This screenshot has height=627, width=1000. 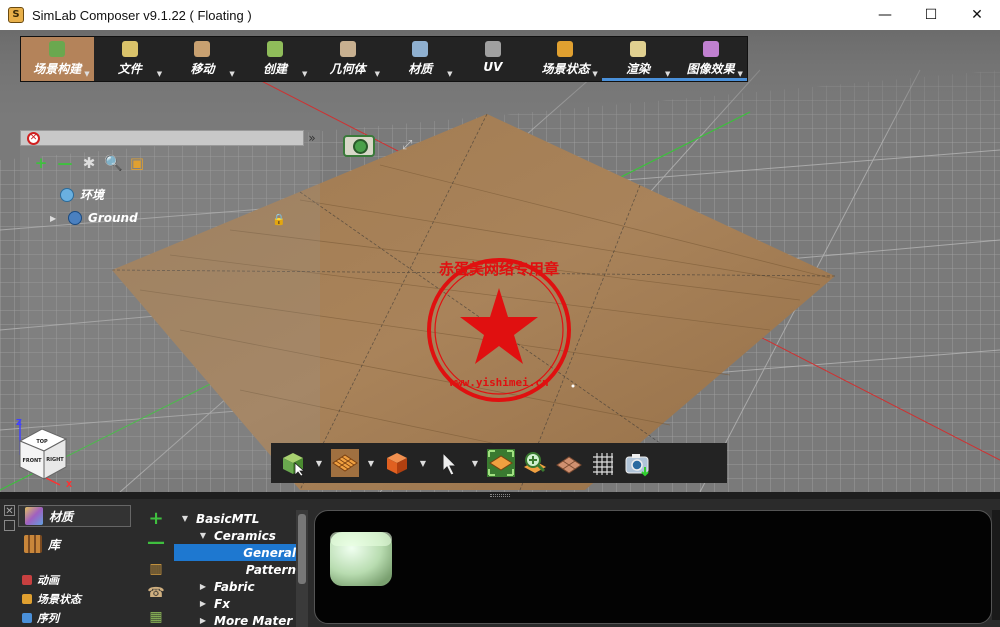 I want to click on collapse-panel-icon: », so click(x=312, y=138).